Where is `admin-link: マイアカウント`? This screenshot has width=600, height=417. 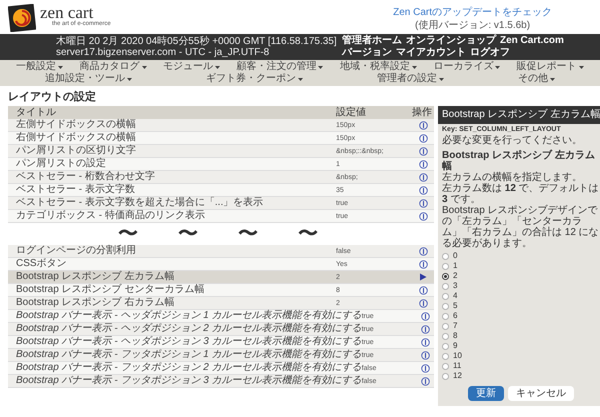
admin-link: マイアカウント is located at coordinates (431, 53).